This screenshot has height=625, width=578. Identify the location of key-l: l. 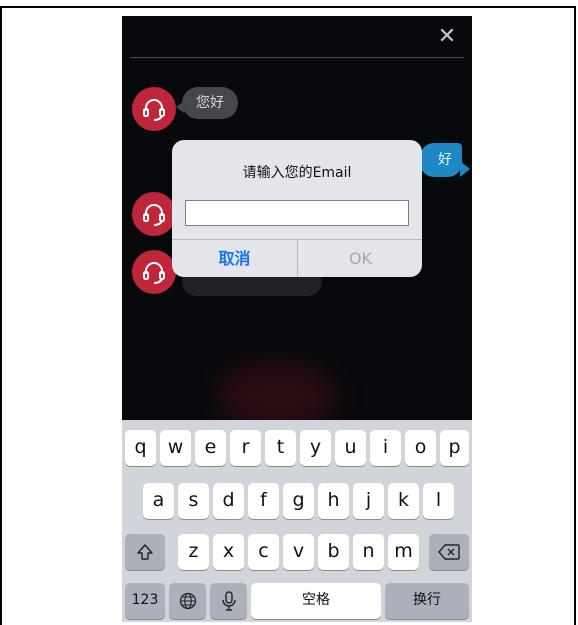
(438, 501).